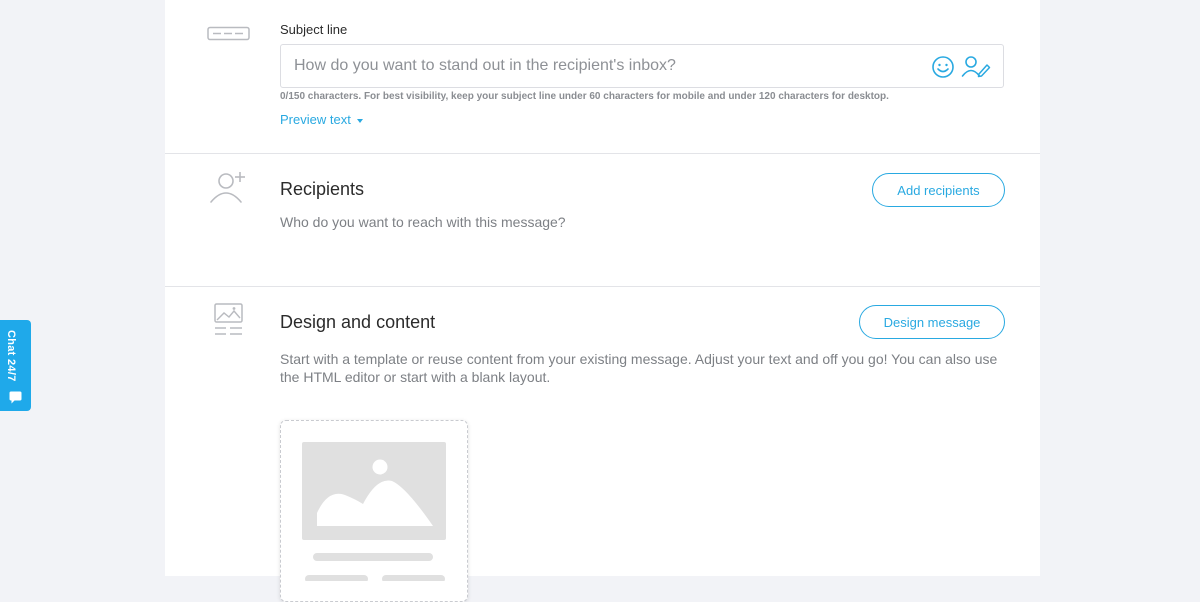  What do you see at coordinates (229, 189) in the screenshot?
I see `add-user-icon` at bounding box center [229, 189].